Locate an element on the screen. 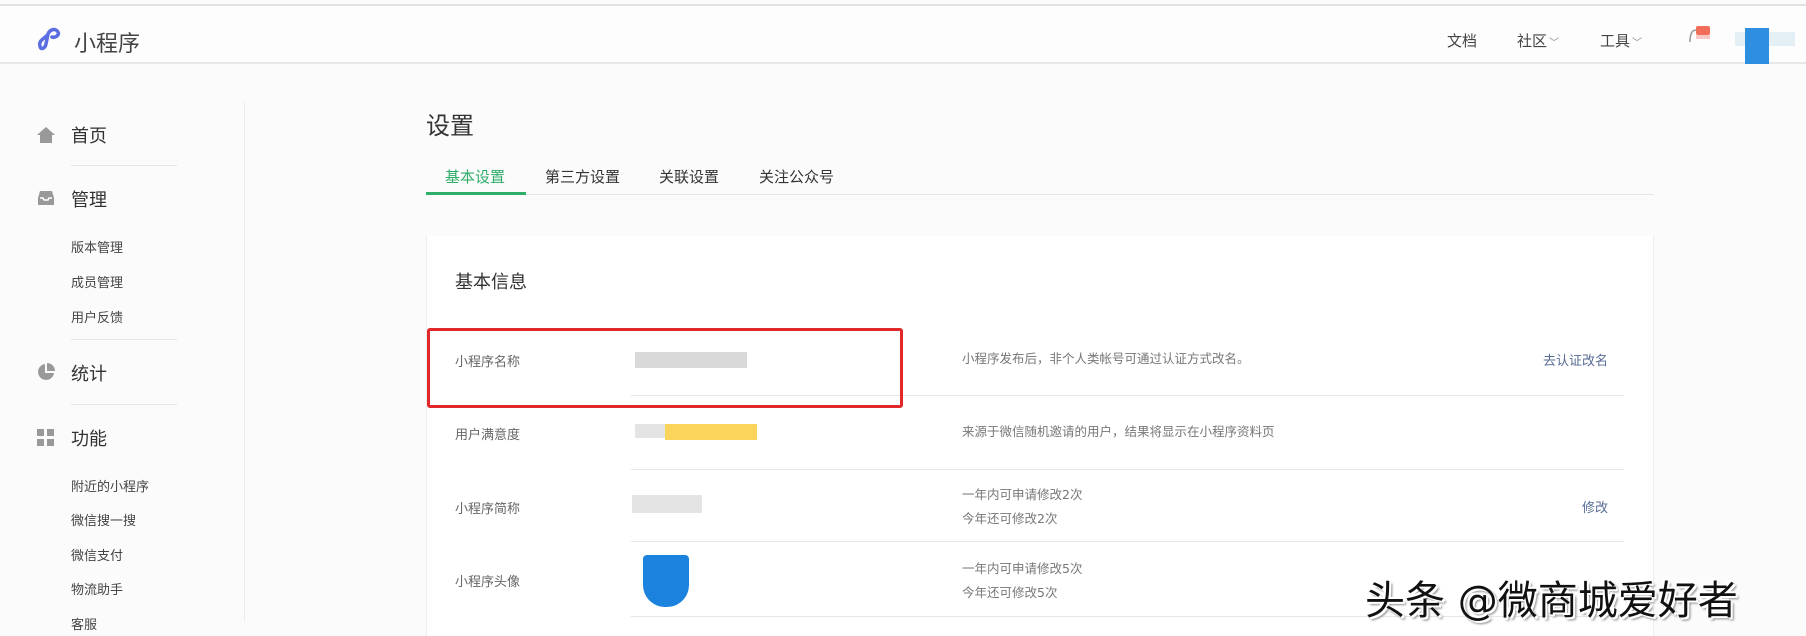 The height and width of the screenshot is (636, 1806). sidebar-item-version: 版本管理 is located at coordinates (97, 246).